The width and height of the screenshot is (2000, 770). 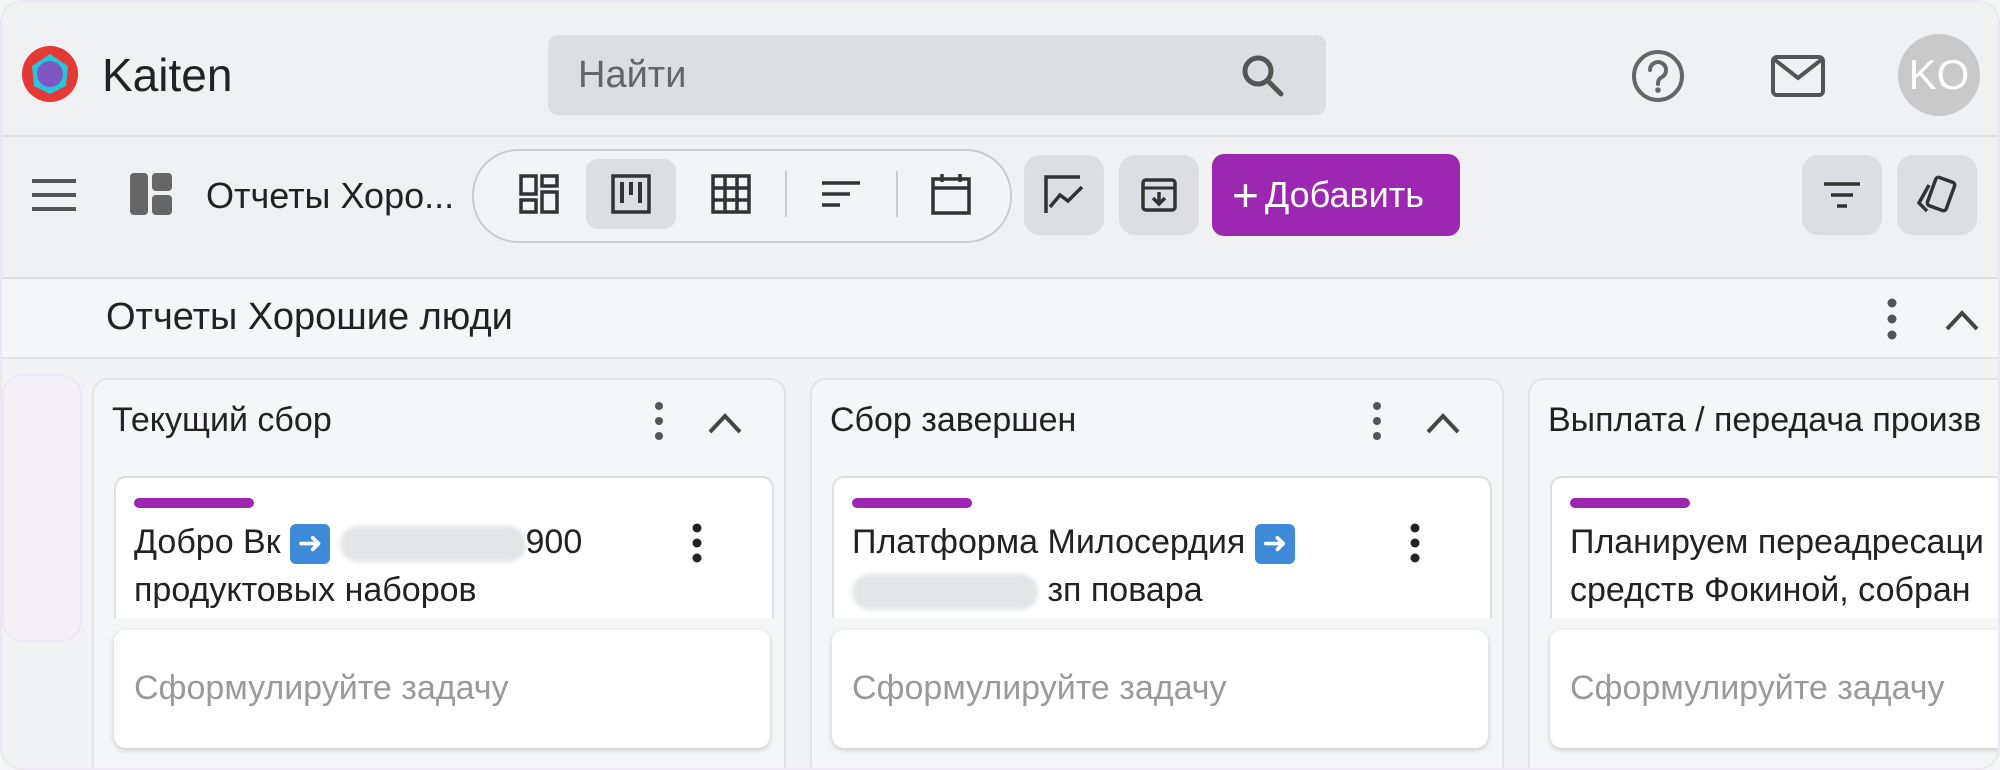 What do you see at coordinates (1764, 420) in the screenshot?
I see `column-title: Выплата / передача произв` at bounding box center [1764, 420].